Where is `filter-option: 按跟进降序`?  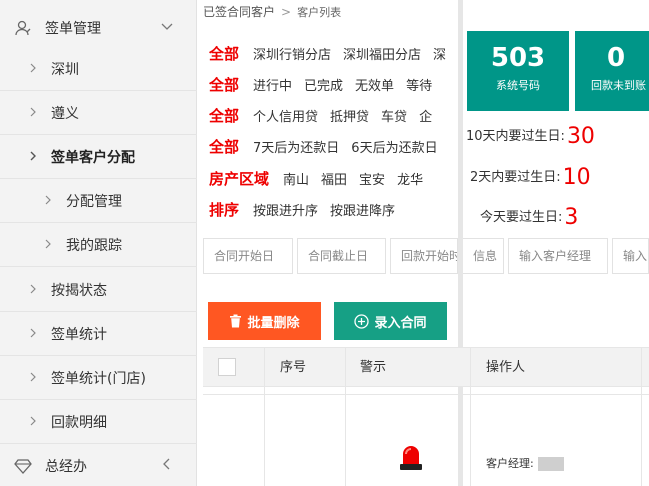 filter-option: 按跟进降序 is located at coordinates (362, 211).